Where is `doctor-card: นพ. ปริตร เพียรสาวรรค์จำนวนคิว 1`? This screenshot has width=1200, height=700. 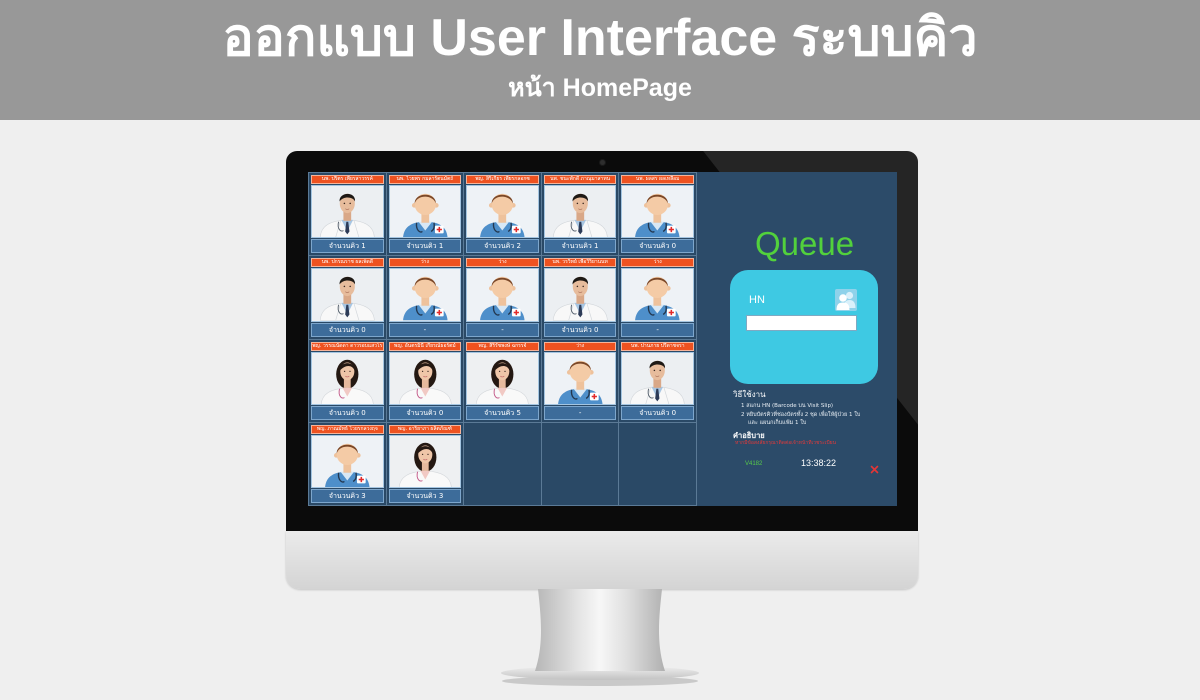
doctor-card: นพ. ปริตร เพียรสาวรรค์จำนวนคิว 1 is located at coordinates (347, 214).